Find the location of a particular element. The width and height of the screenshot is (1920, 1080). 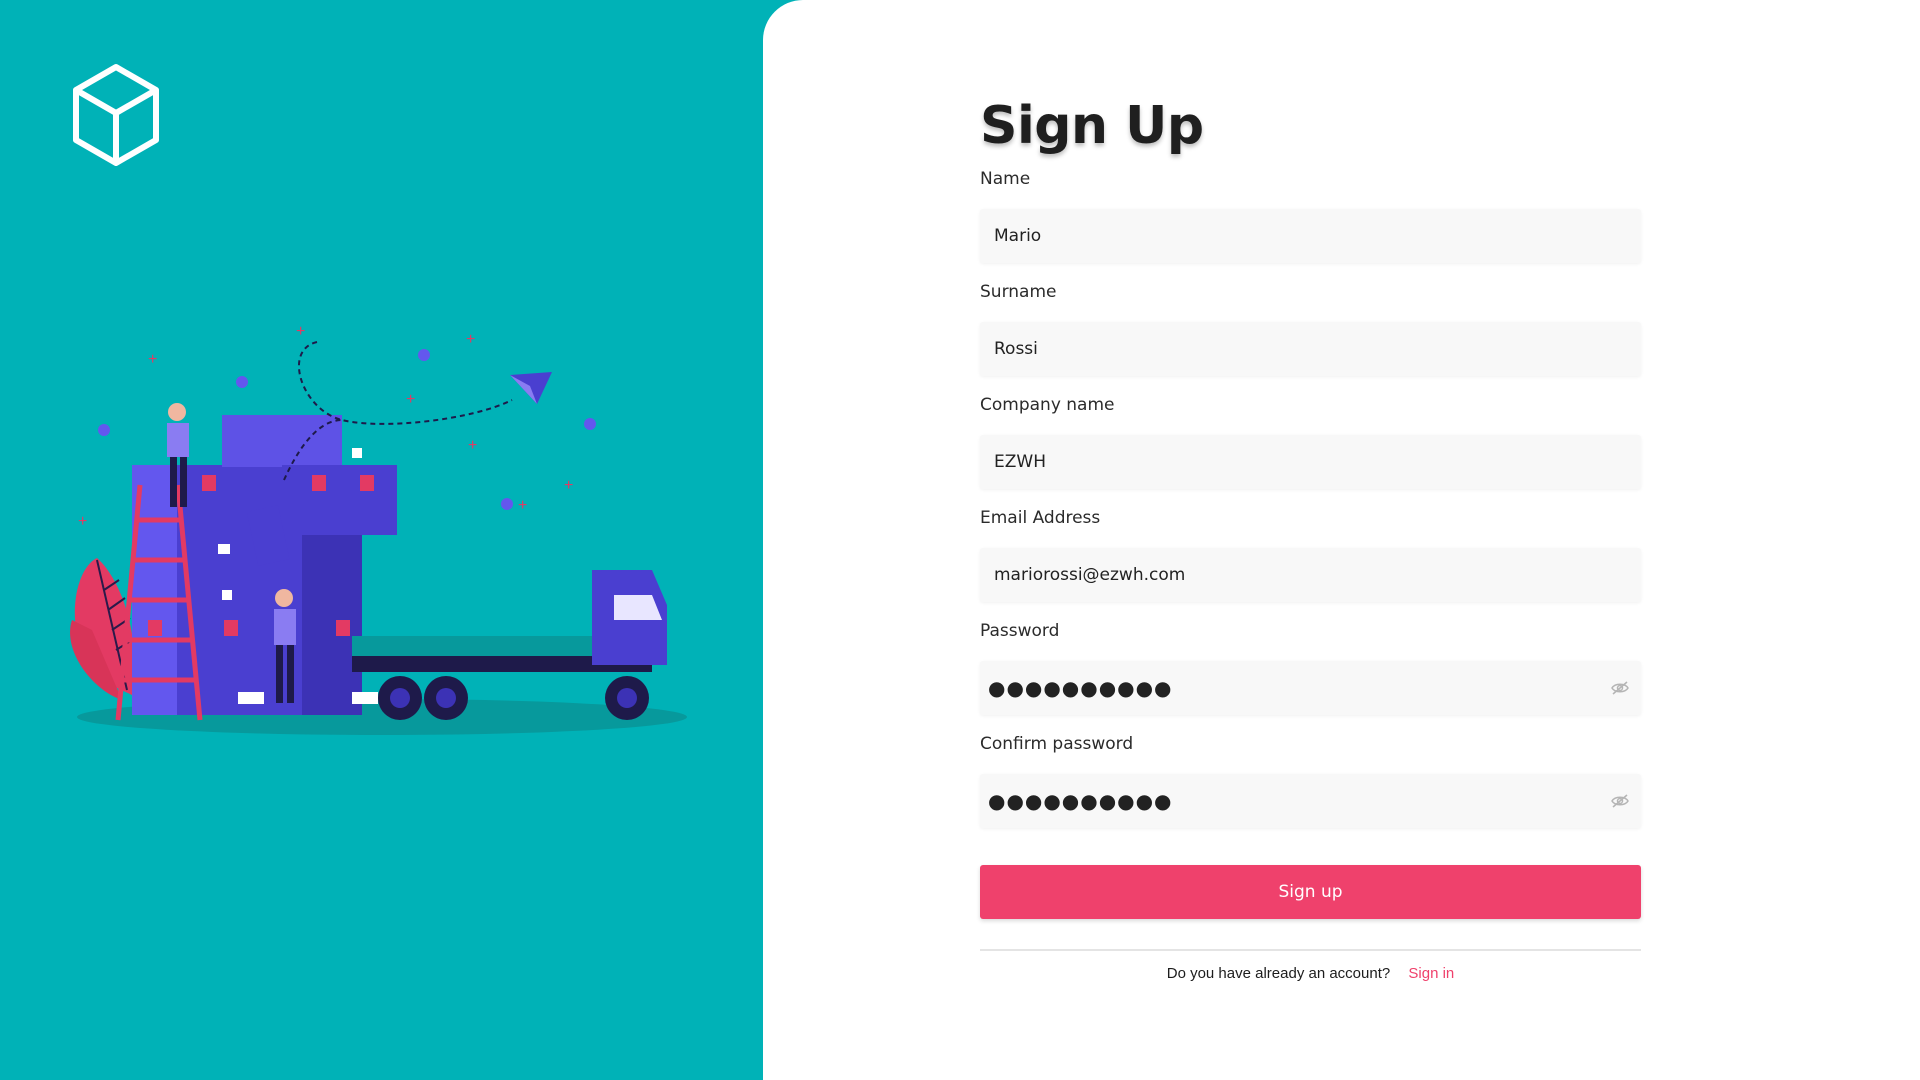

surname-label: Surname is located at coordinates (1018, 292).